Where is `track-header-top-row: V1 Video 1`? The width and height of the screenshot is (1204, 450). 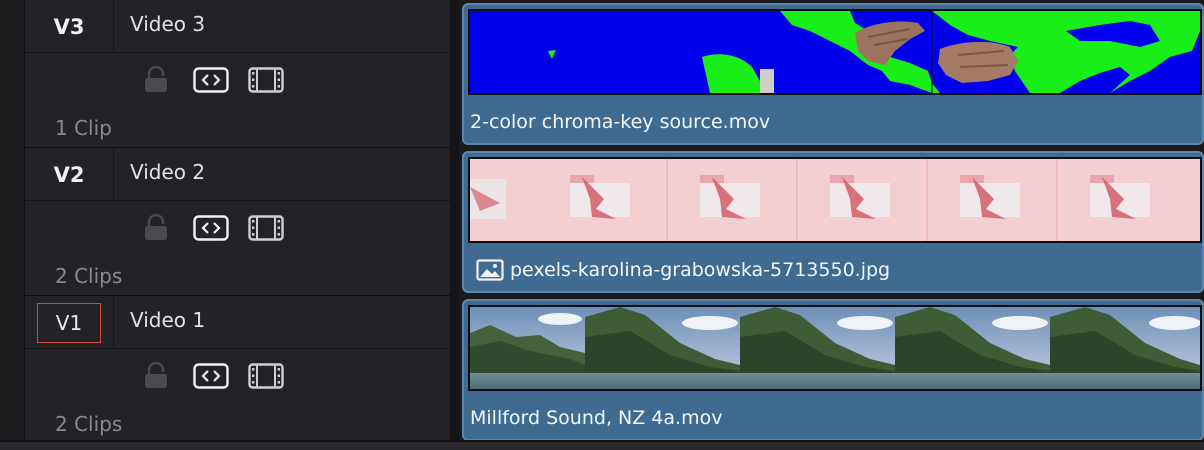 track-header-top-row: V1 Video 1 is located at coordinates (237, 322).